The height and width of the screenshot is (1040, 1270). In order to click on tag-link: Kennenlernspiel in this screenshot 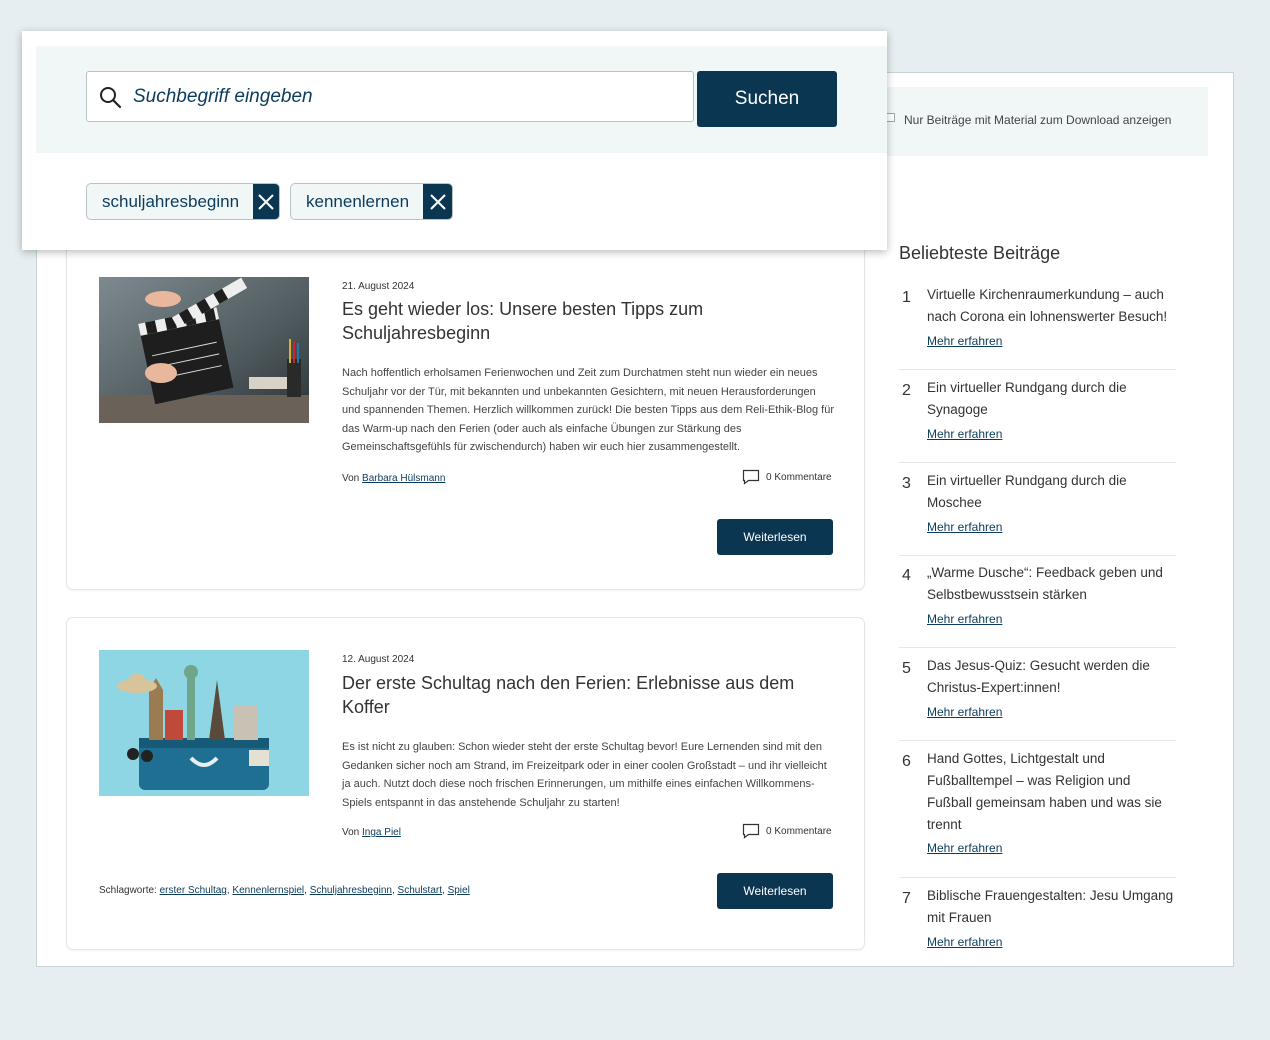, I will do `click(268, 890)`.